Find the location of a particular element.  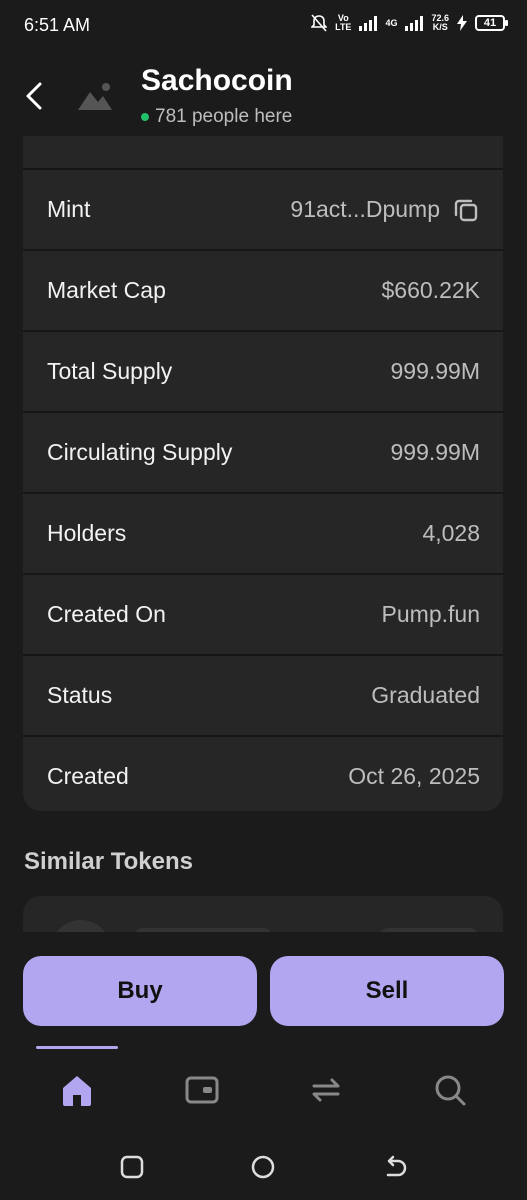

detail-value-wrap: 4,028 is located at coordinates (451, 533).